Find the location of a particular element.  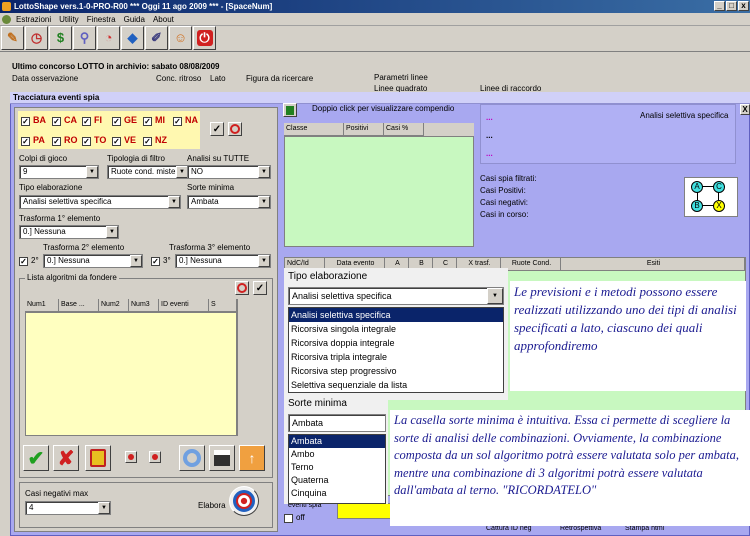

toolbar-bulb-button: ⚲ is located at coordinates (84, 38).